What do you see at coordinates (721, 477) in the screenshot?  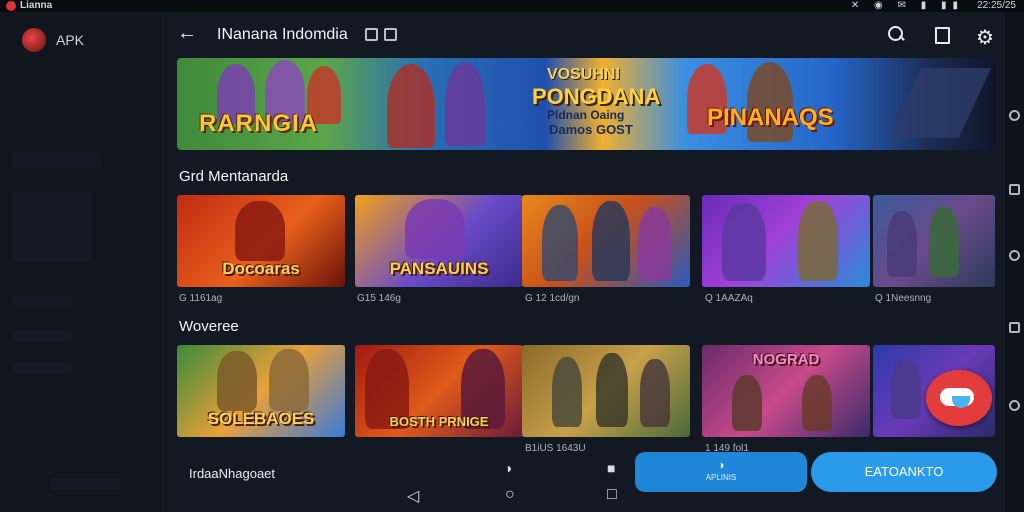 I see `secondary-action-label: APLINIS` at bounding box center [721, 477].